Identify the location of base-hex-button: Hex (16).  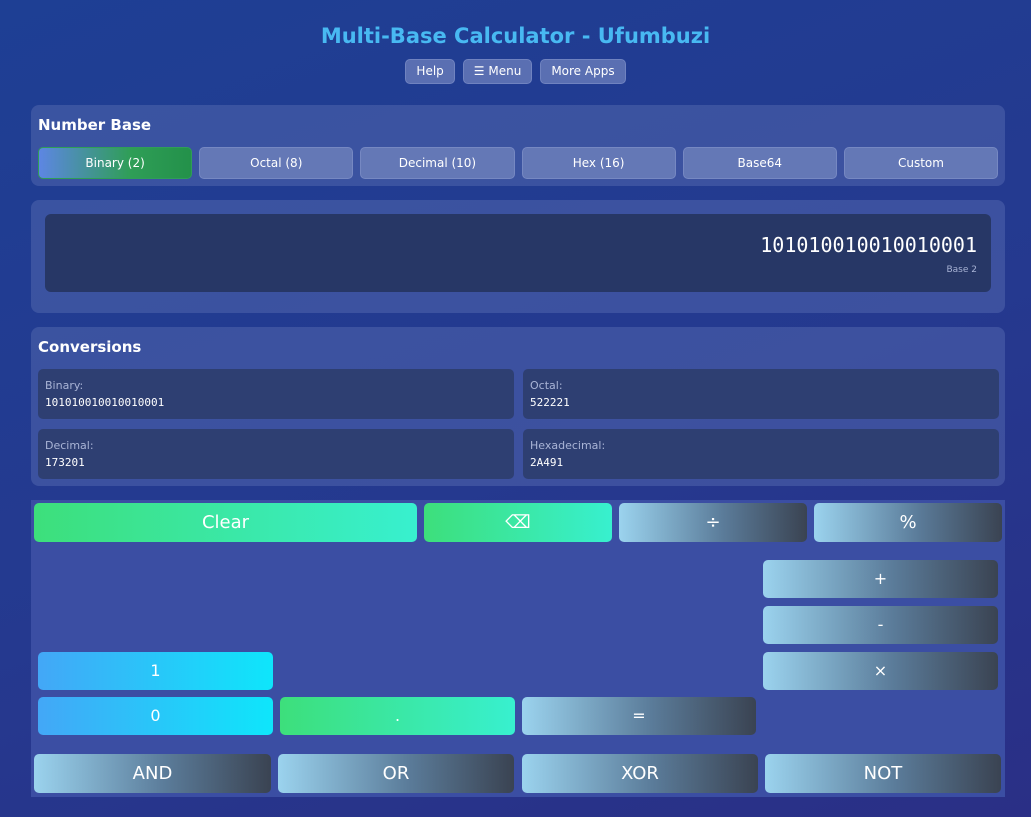
(598, 163).